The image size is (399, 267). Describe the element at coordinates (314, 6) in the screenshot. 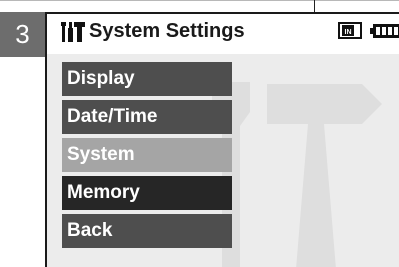

I see `callout-connector-line` at that location.